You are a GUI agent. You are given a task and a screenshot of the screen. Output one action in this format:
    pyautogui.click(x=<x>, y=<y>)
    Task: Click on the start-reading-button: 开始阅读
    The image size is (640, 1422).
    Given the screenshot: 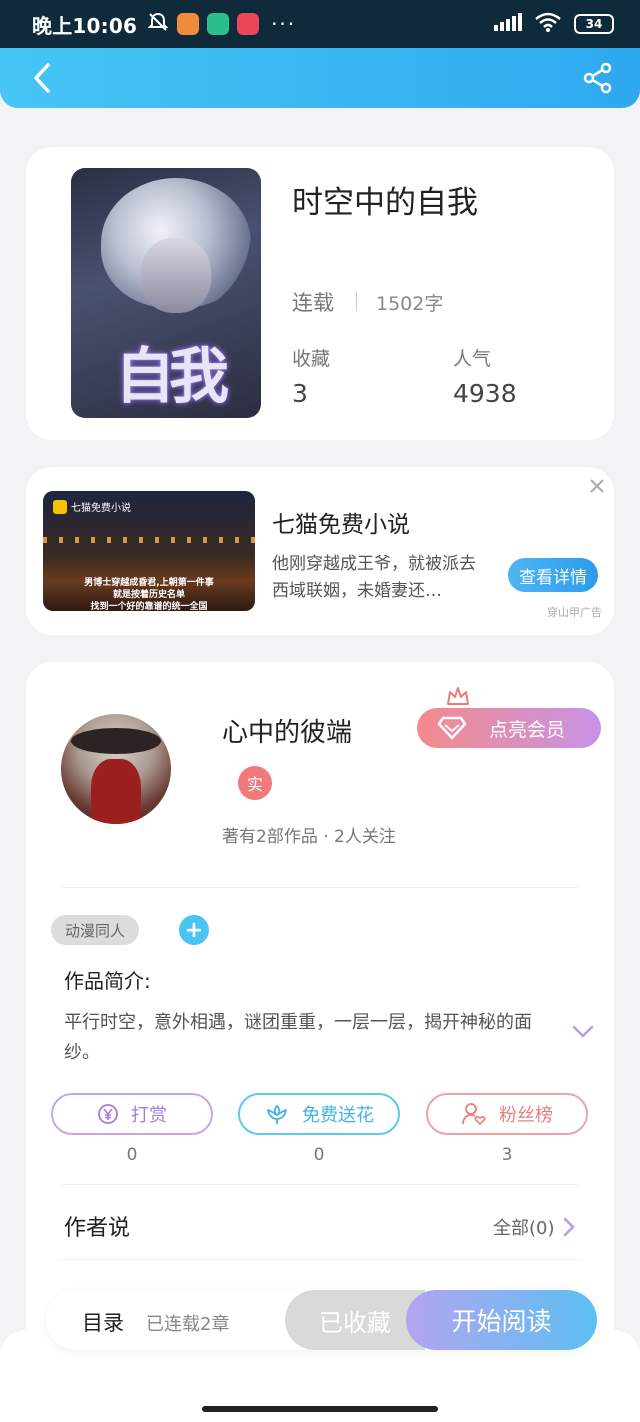 What is the action you would take?
    pyautogui.click(x=501, y=1320)
    